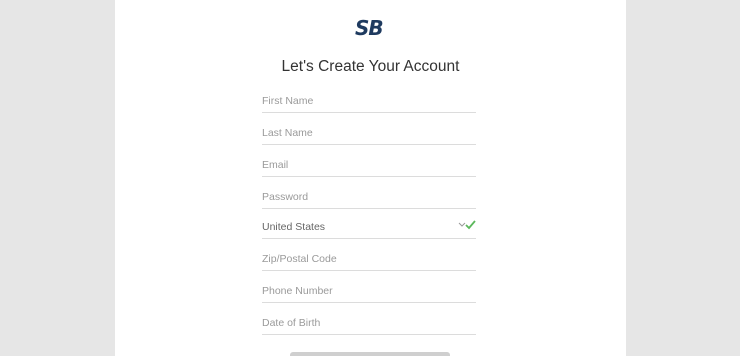 The width and height of the screenshot is (740, 356). What do you see at coordinates (357, 133) in the screenshot?
I see `last-name-input` at bounding box center [357, 133].